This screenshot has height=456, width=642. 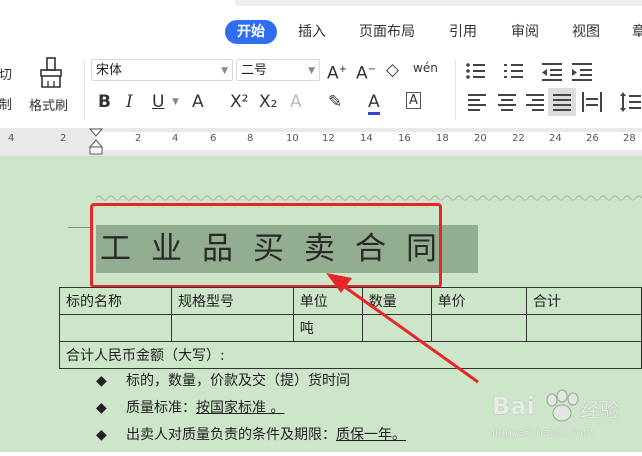 I want to click on font-size-select: 二号 ▼, so click(x=278, y=70).